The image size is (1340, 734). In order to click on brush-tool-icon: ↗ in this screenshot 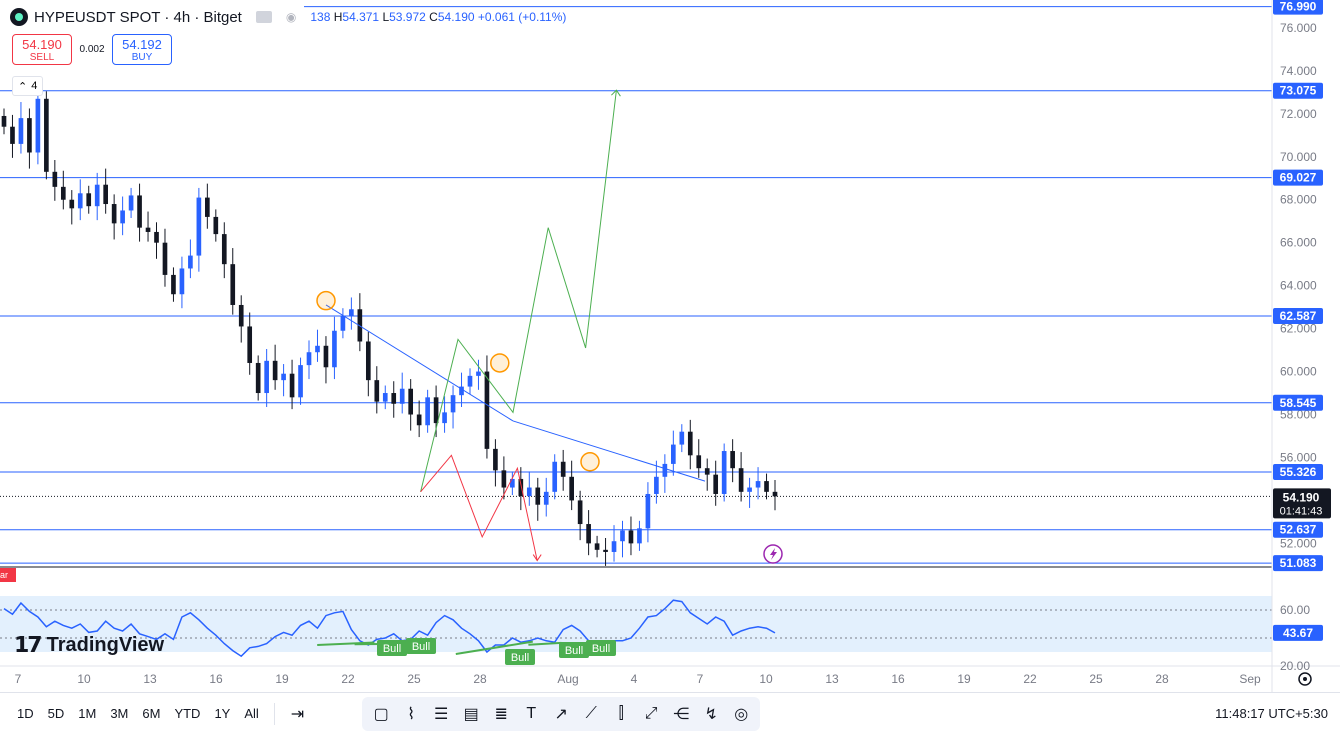, I will do `click(561, 714)`.